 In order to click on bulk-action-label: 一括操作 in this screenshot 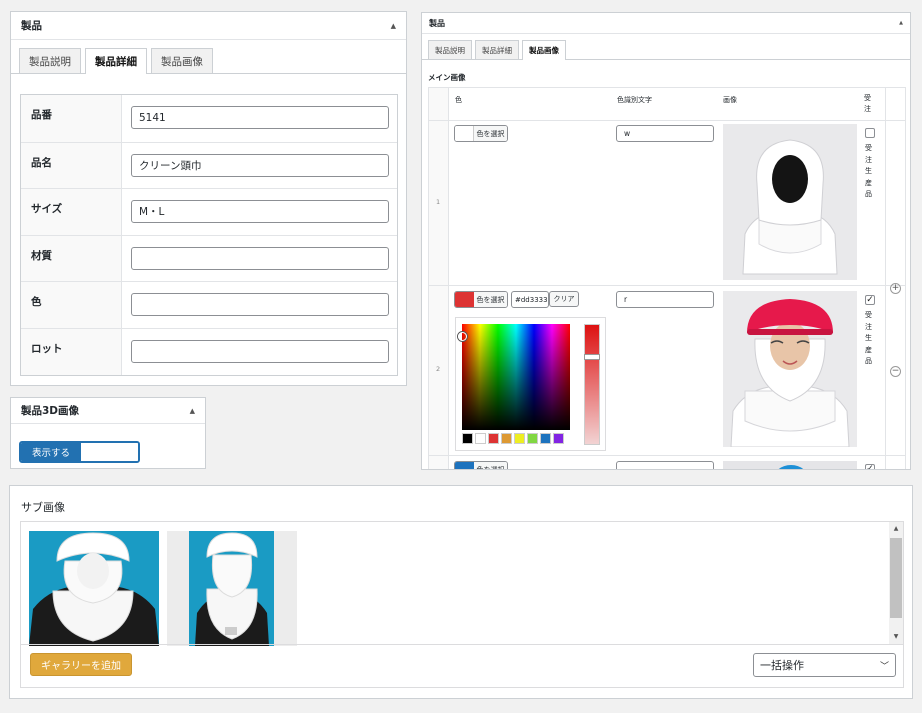, I will do `click(782, 665)`.